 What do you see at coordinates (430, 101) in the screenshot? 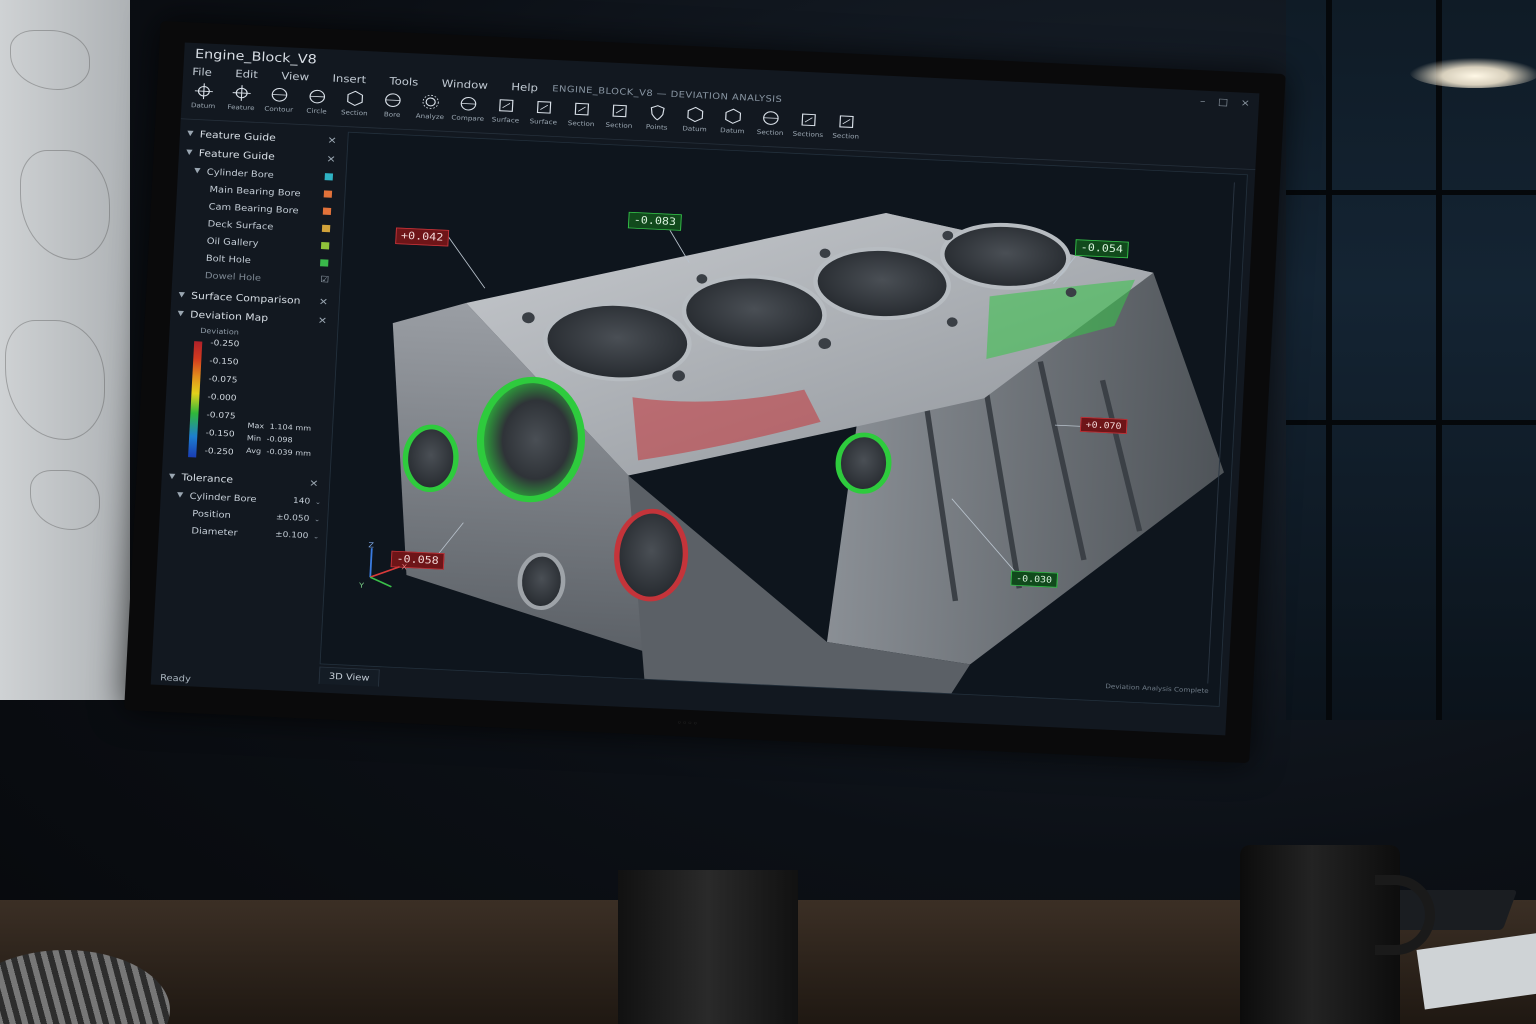
I see `gear-icon` at bounding box center [430, 101].